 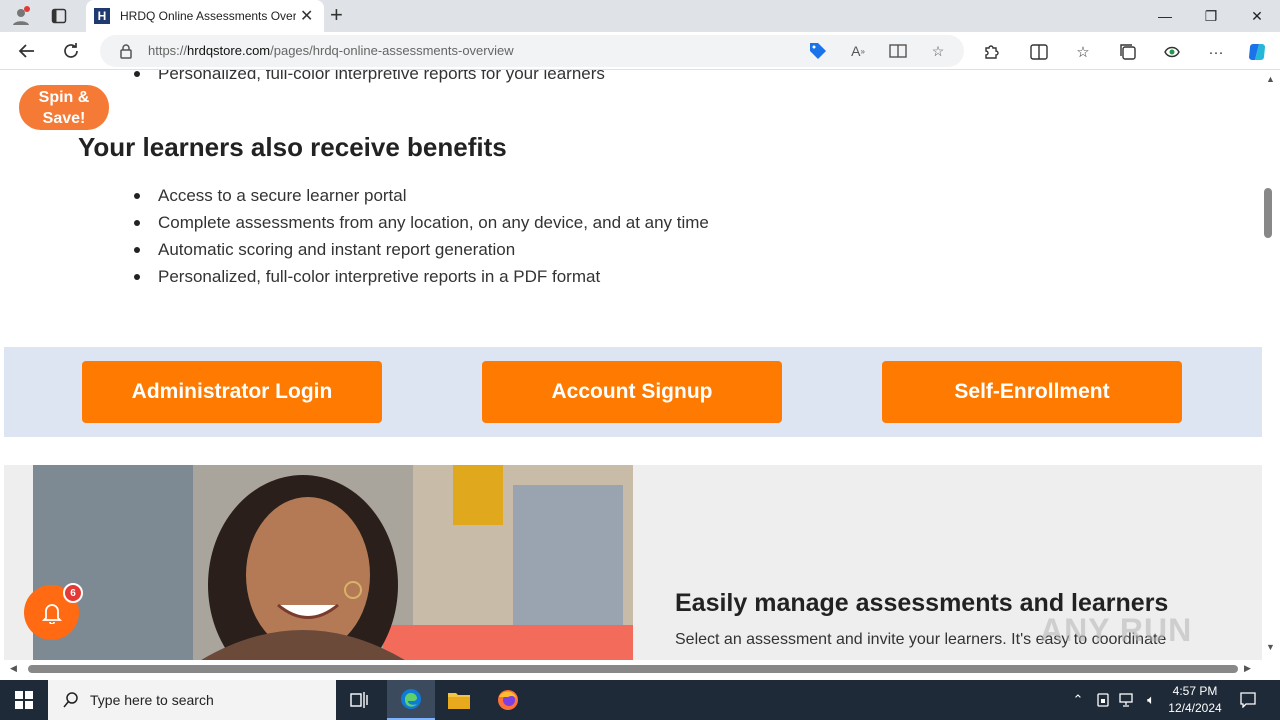 What do you see at coordinates (168, 50) in the screenshot?
I see `url-scheme: https://` at bounding box center [168, 50].